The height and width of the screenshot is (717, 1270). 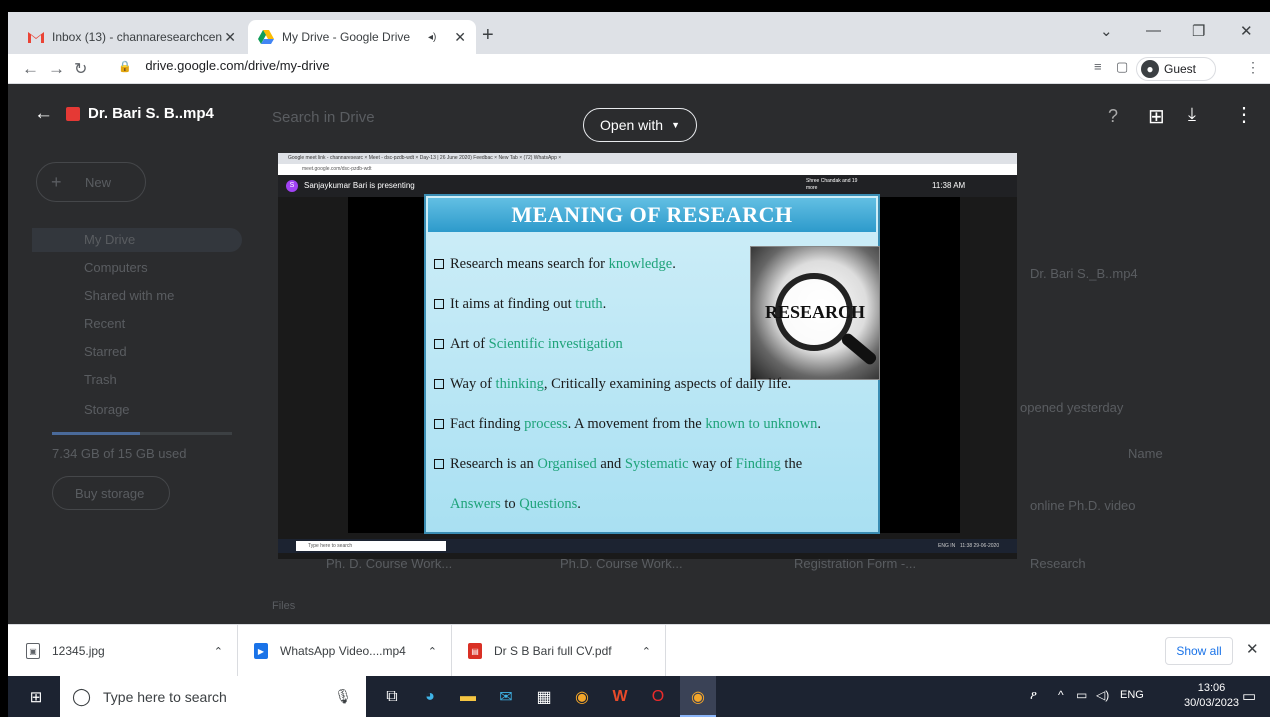 I want to click on notifications-icon: ▭, so click(x=1249, y=696).